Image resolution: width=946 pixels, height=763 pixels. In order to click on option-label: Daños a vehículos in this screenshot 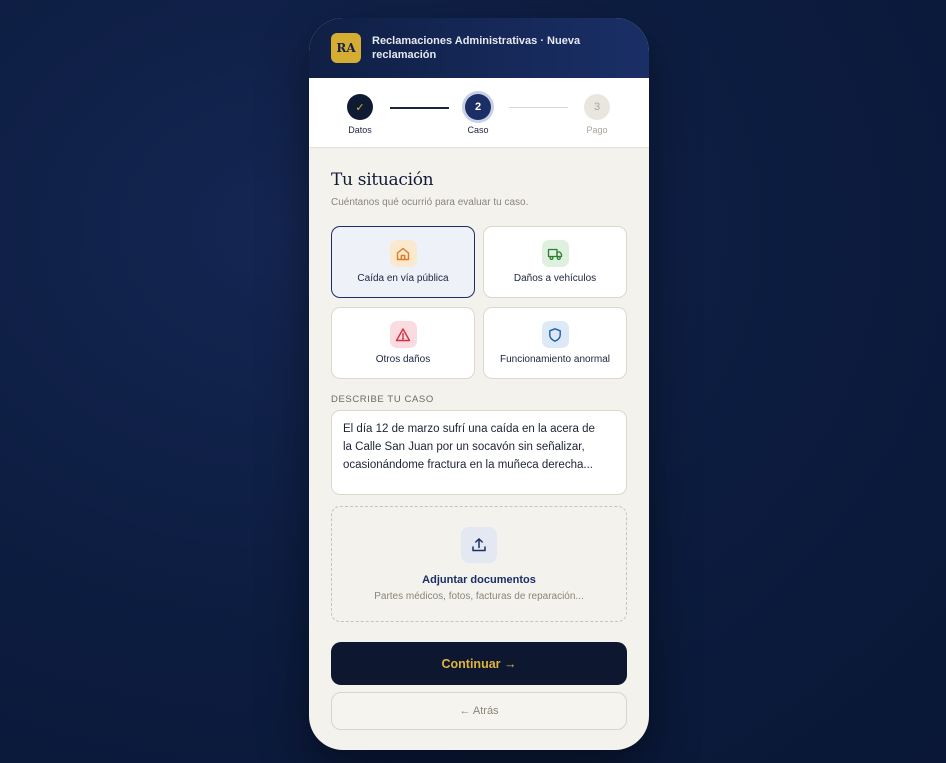, I will do `click(555, 278)`.